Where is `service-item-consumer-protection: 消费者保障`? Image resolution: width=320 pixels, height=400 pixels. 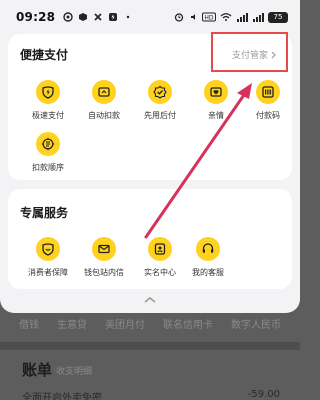 service-item-consumer-protection: 消费者保障 is located at coordinates (48, 257).